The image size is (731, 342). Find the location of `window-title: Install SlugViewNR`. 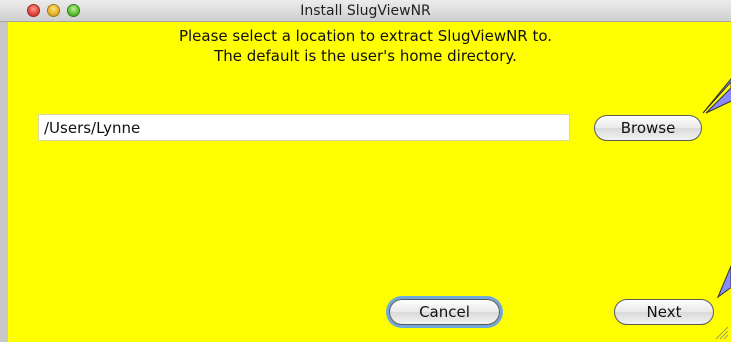

window-title: Install SlugViewNR is located at coordinates (365, 11).